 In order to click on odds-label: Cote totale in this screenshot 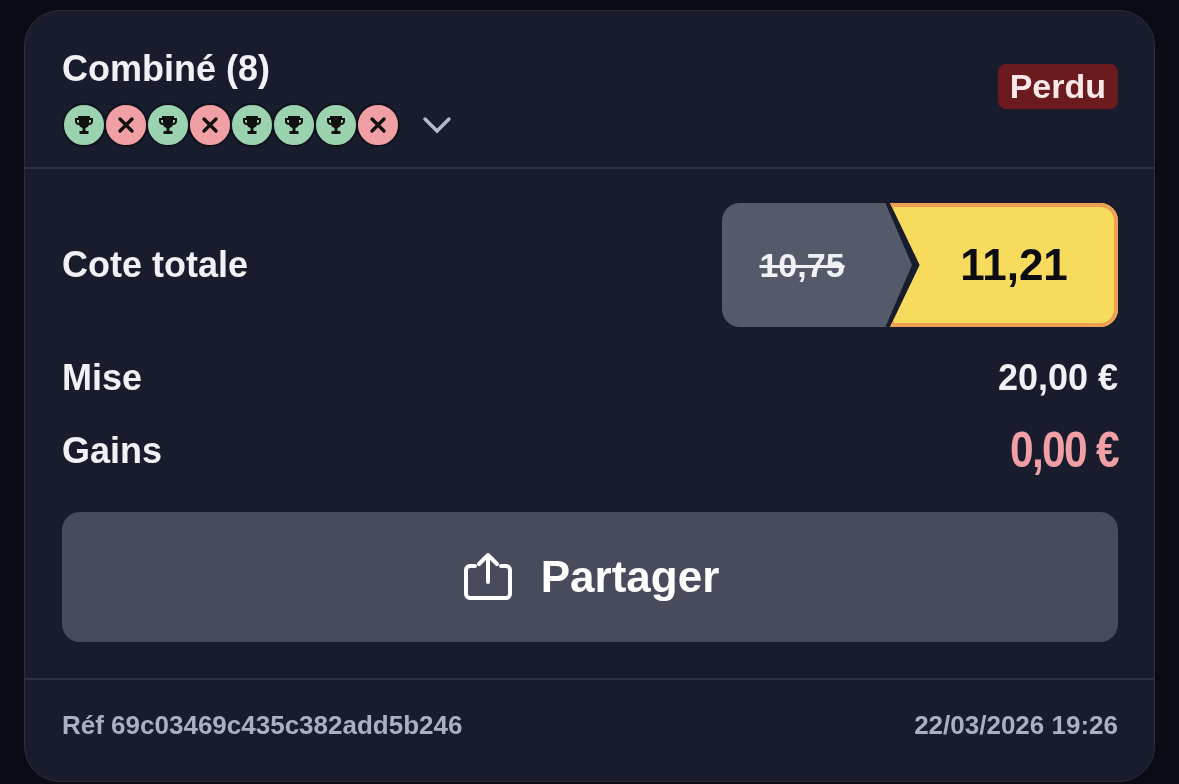, I will do `click(155, 265)`.